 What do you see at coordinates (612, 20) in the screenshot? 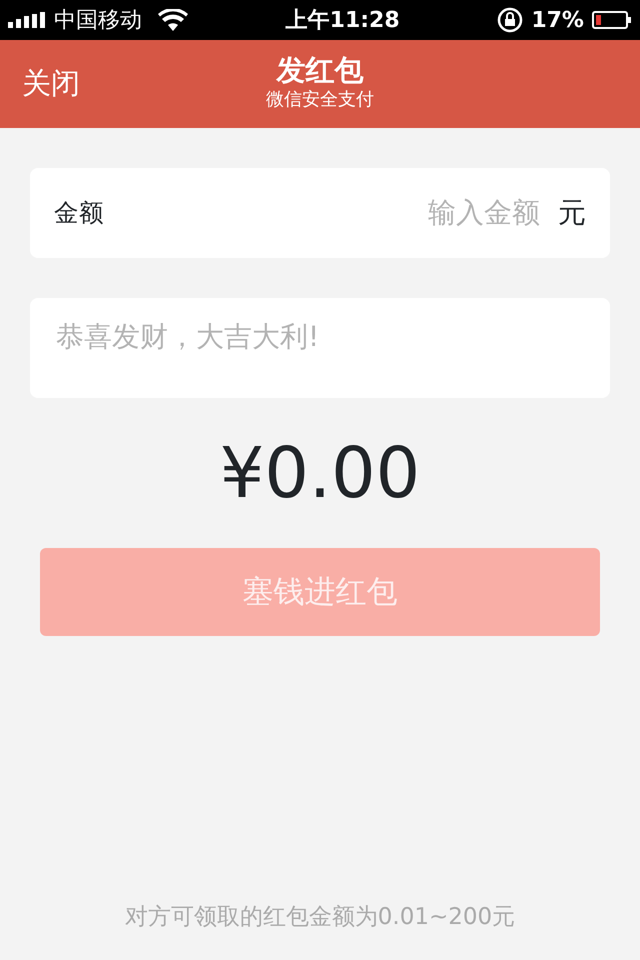
I see `battery-icon` at bounding box center [612, 20].